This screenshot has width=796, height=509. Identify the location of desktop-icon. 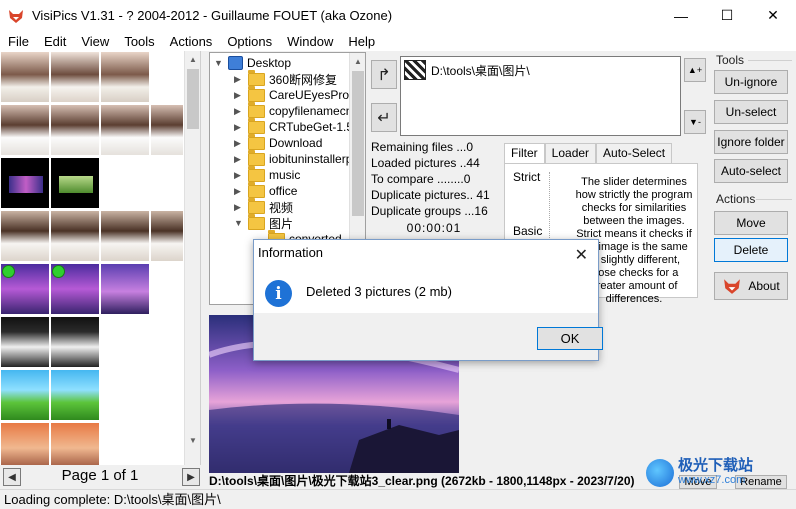
(235, 63).